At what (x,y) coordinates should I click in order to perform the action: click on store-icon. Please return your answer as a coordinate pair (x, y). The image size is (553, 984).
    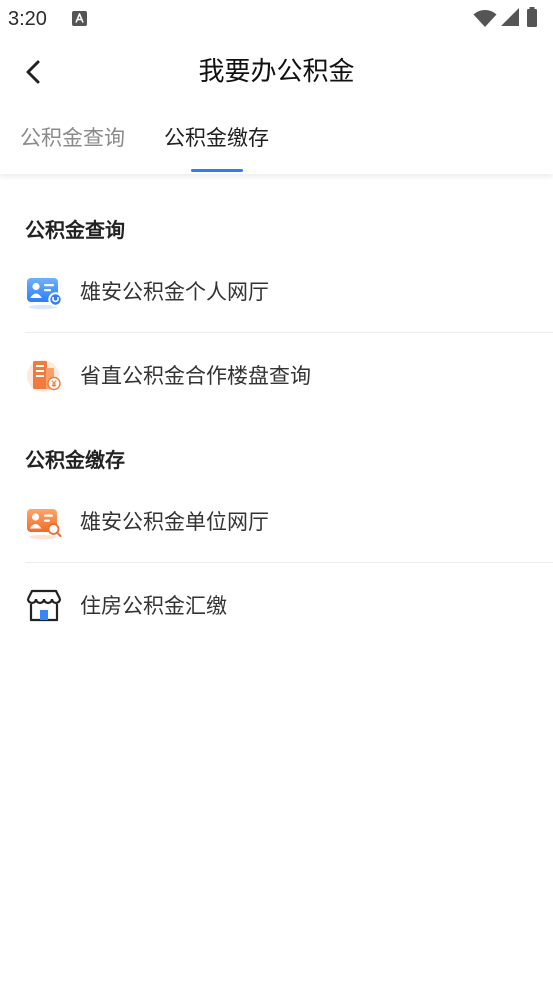
    Looking at the image, I should click on (44, 605).